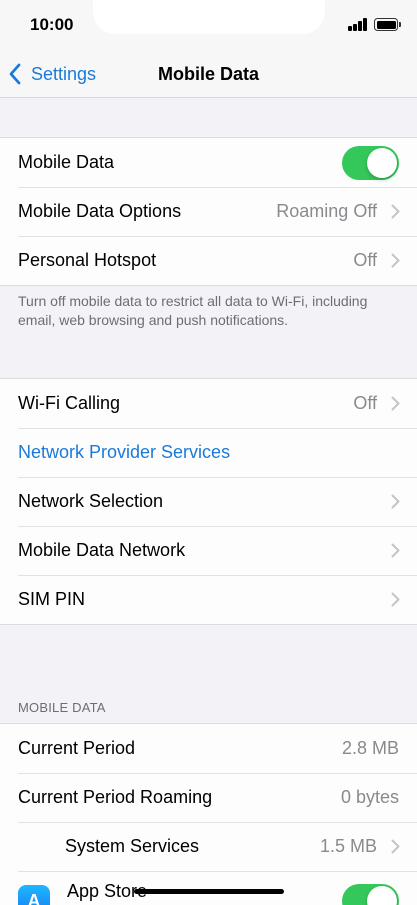 The width and height of the screenshot is (417, 905). I want to click on current-period-label: Current Period, so click(77, 748).